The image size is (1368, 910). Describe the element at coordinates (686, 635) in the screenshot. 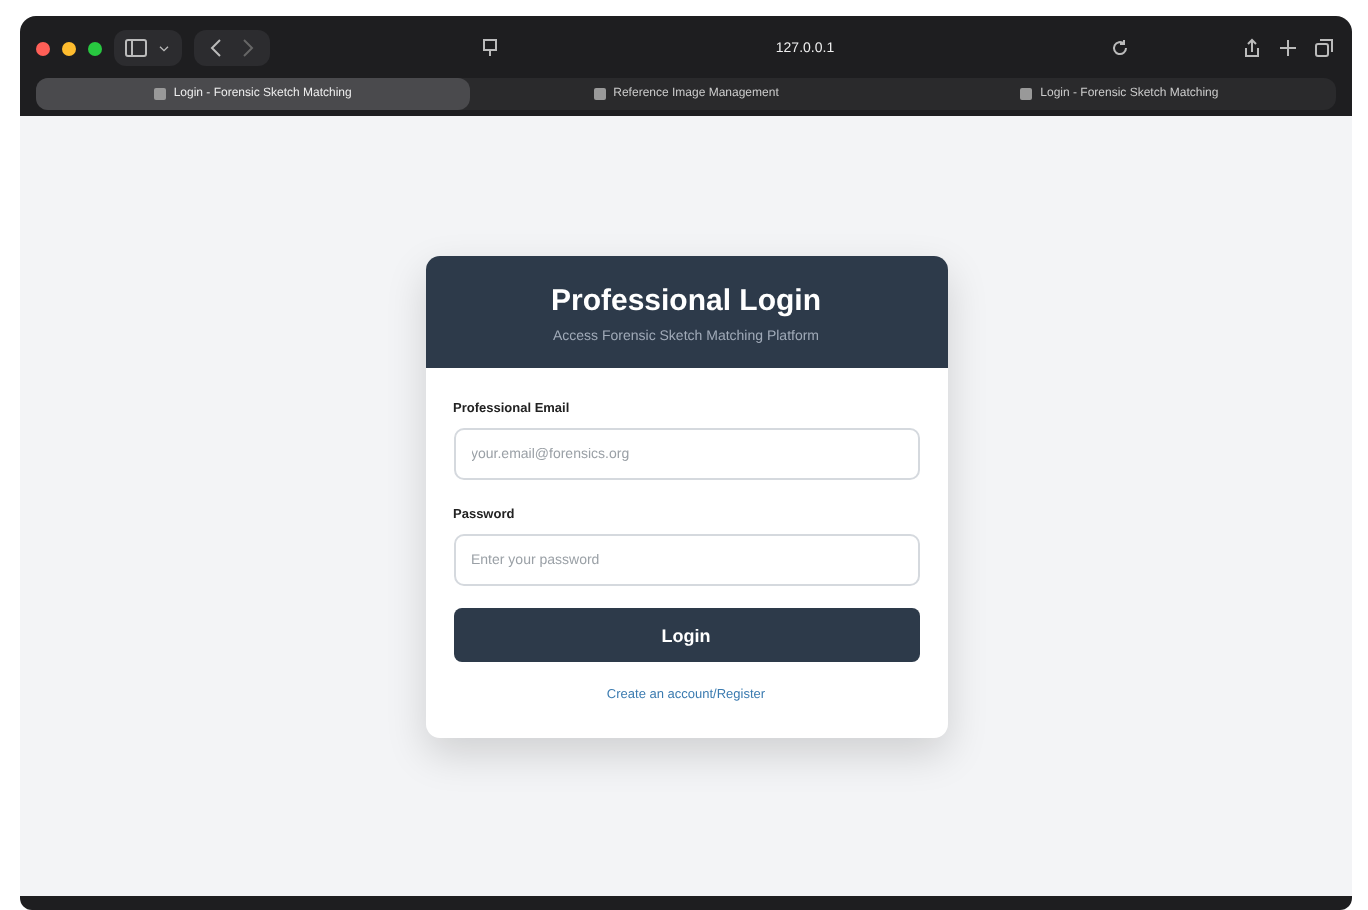

I see `login-button: Login` at that location.